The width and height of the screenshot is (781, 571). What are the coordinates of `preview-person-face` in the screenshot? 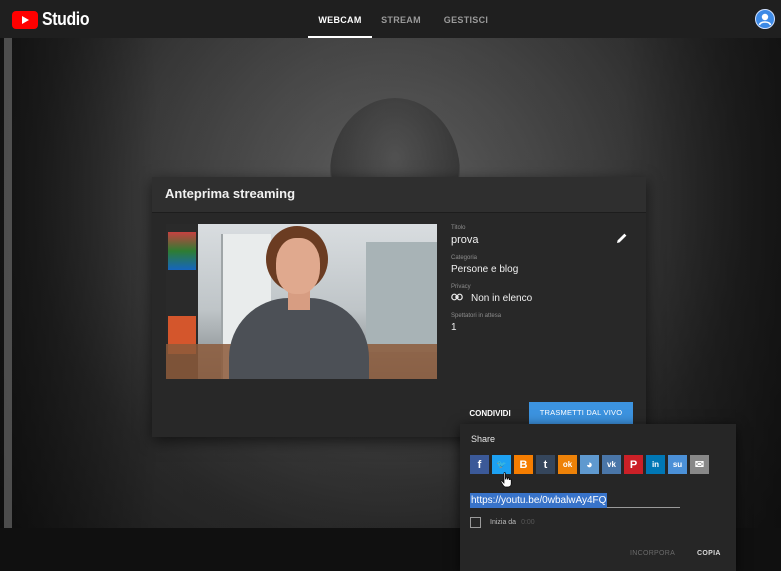 It's located at (298, 266).